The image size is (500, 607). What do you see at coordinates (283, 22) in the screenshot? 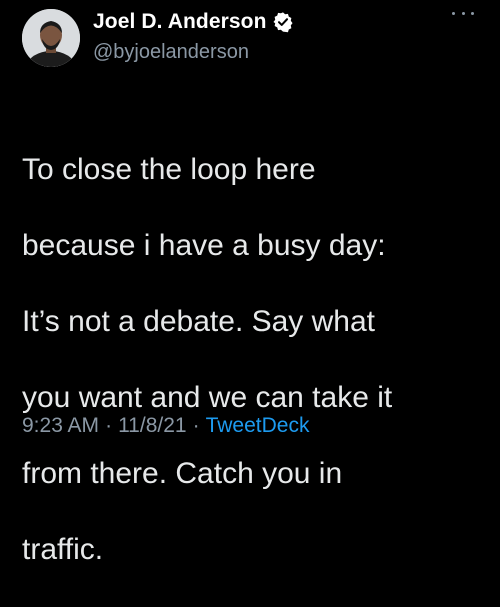
I see `verified-badge-icon` at bounding box center [283, 22].